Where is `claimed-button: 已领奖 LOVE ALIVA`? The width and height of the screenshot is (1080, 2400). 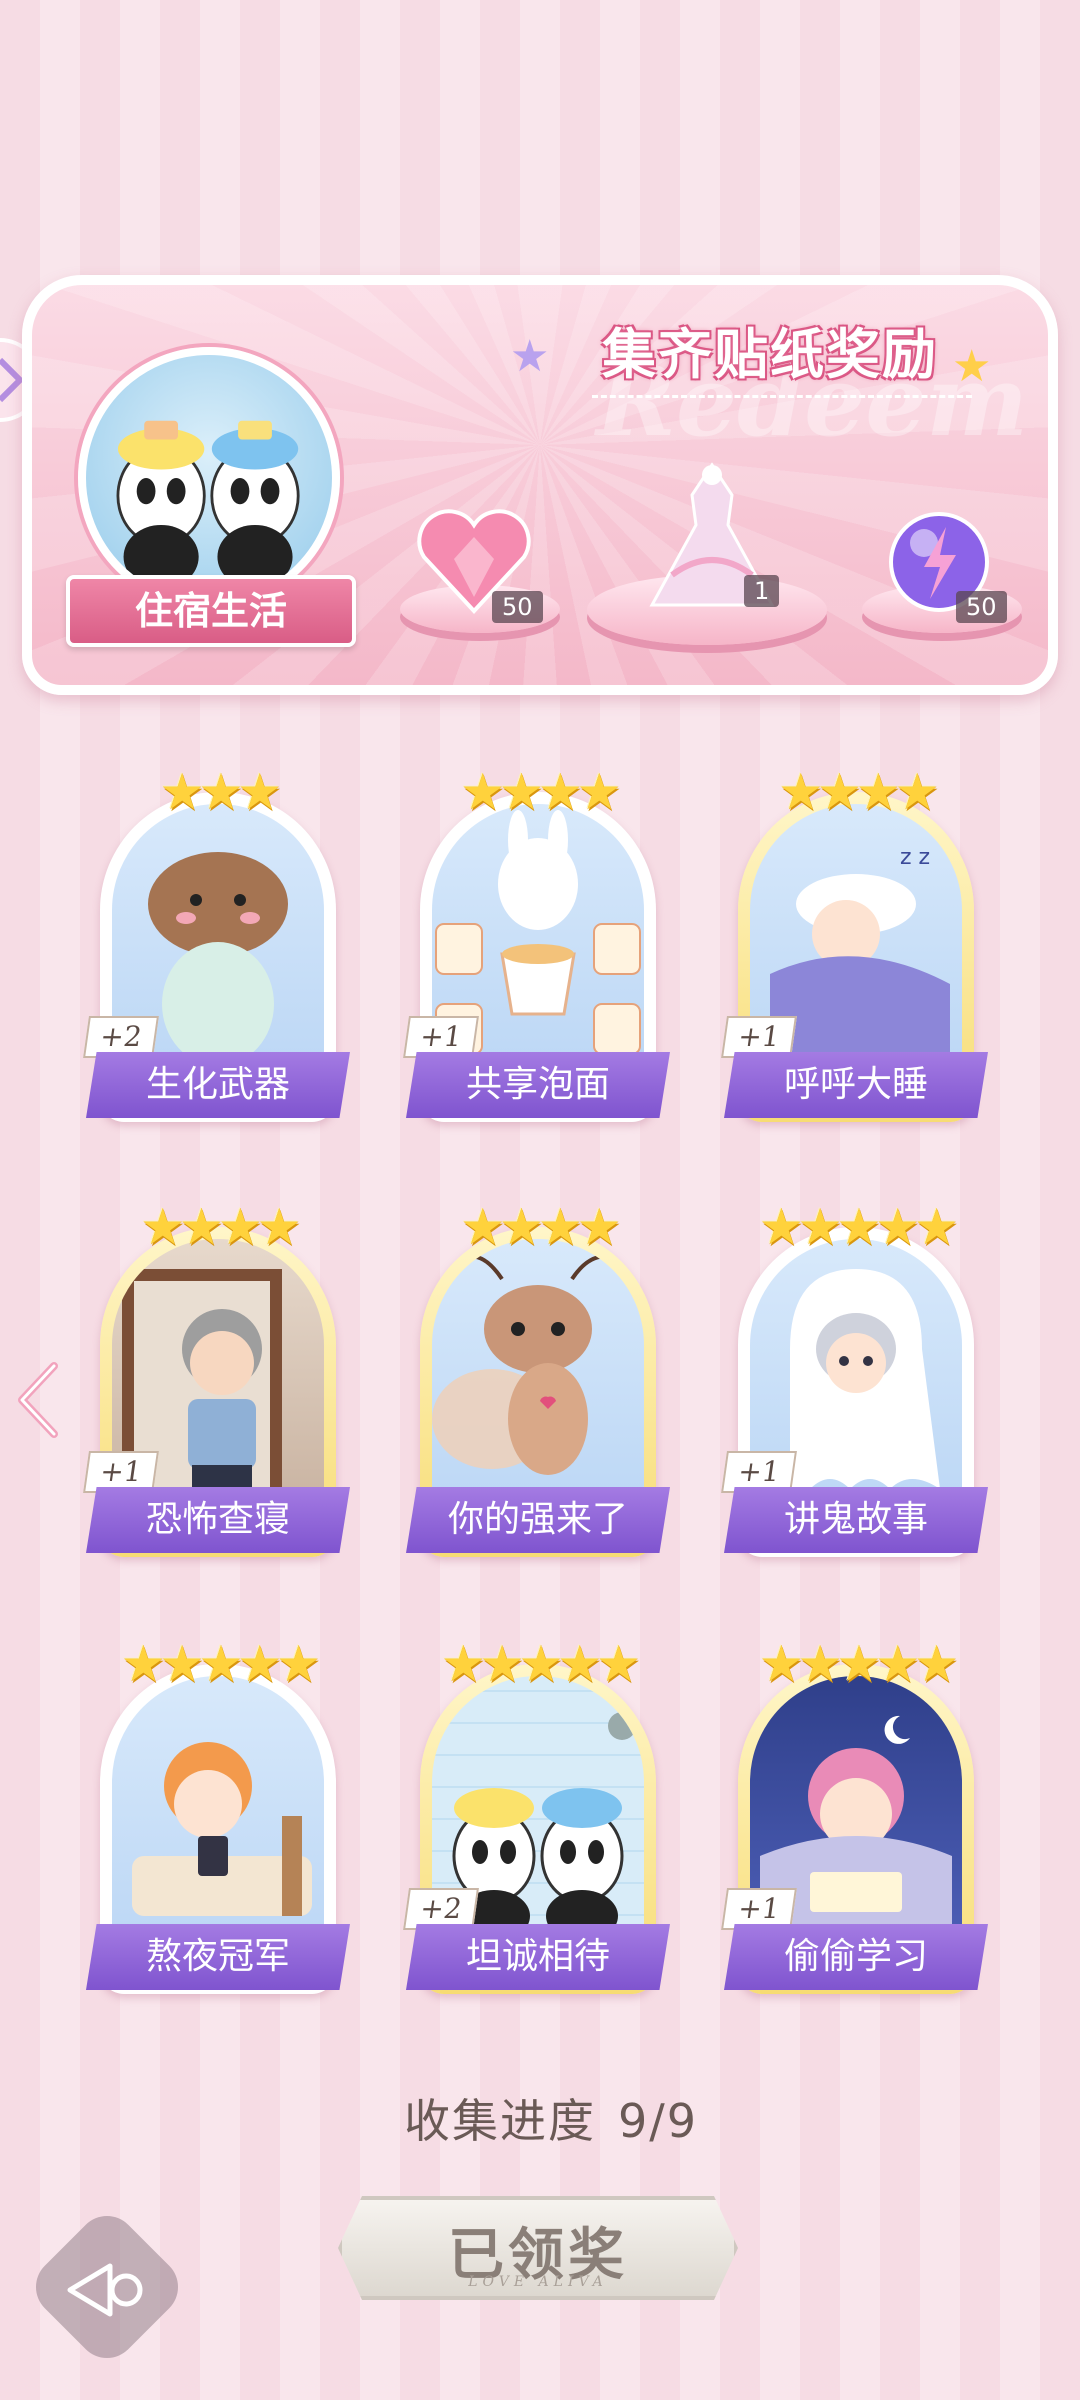 claimed-button: 已领奖 LOVE ALIVA is located at coordinates (538, 2248).